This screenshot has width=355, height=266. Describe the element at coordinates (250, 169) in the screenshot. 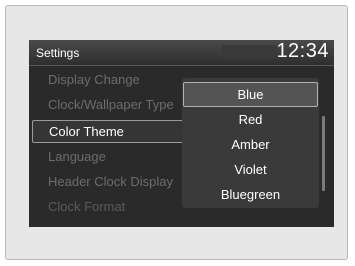

I see `dropdown-option-violet: Violet` at that location.